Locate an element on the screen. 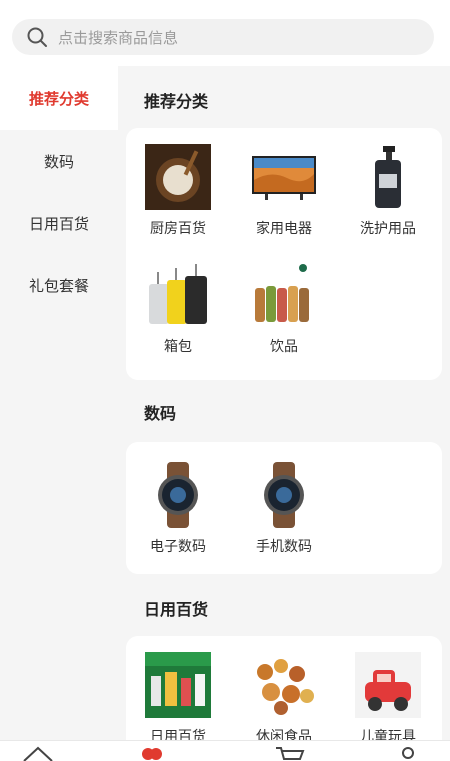 This screenshot has height=761, width=450. profile-icon is located at coordinates (408, 753).